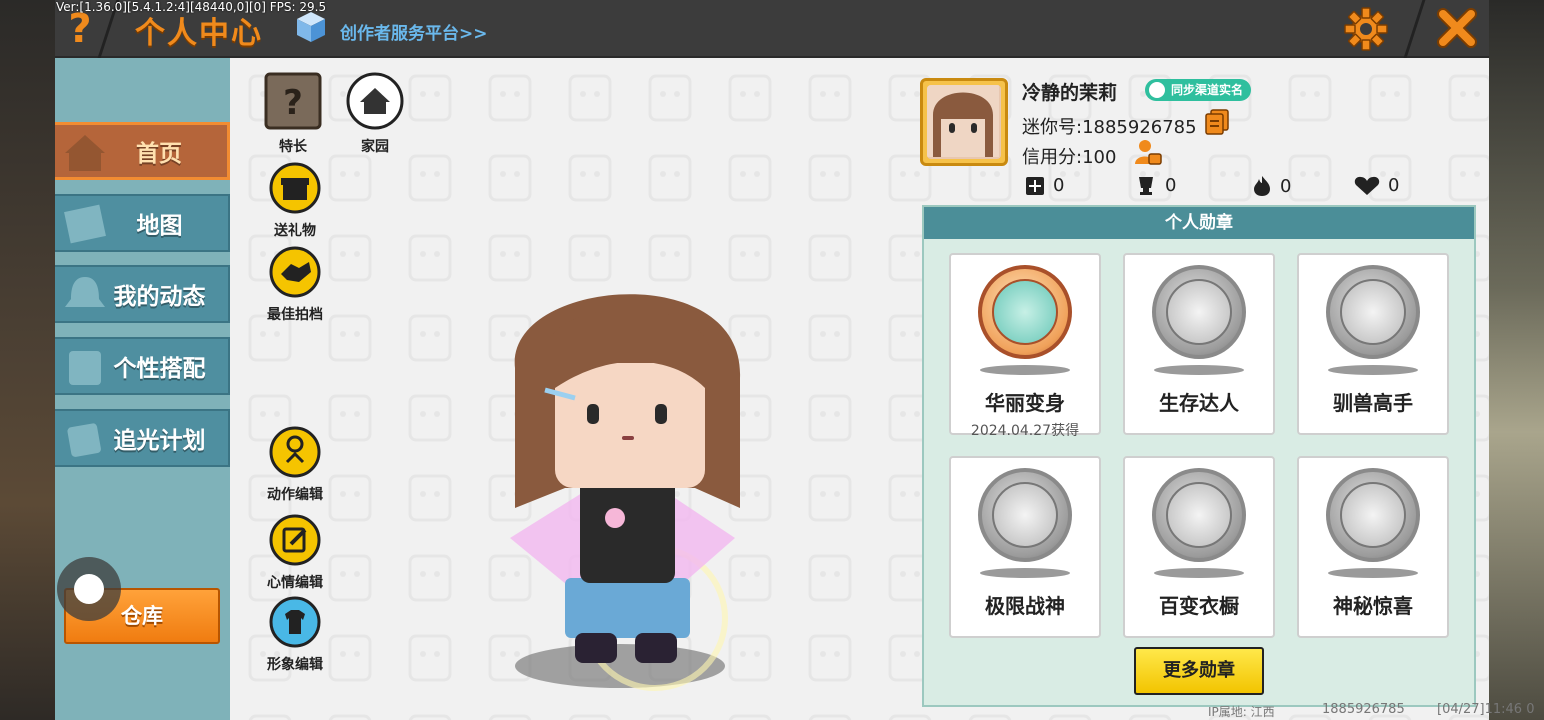 This screenshot has width=1544, height=720. I want to click on cube-icon, so click(311, 27).